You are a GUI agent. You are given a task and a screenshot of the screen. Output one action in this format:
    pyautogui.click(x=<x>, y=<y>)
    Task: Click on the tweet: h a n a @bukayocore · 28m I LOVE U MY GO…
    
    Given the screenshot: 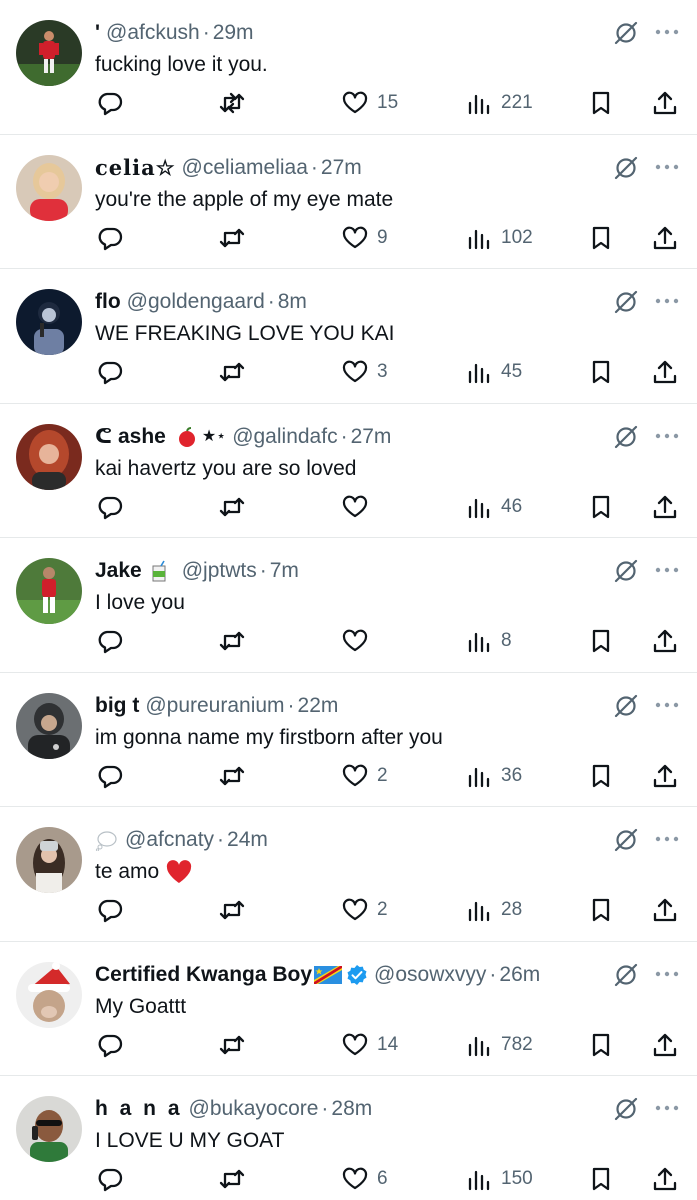 What is the action you would take?
    pyautogui.click(x=348, y=1138)
    